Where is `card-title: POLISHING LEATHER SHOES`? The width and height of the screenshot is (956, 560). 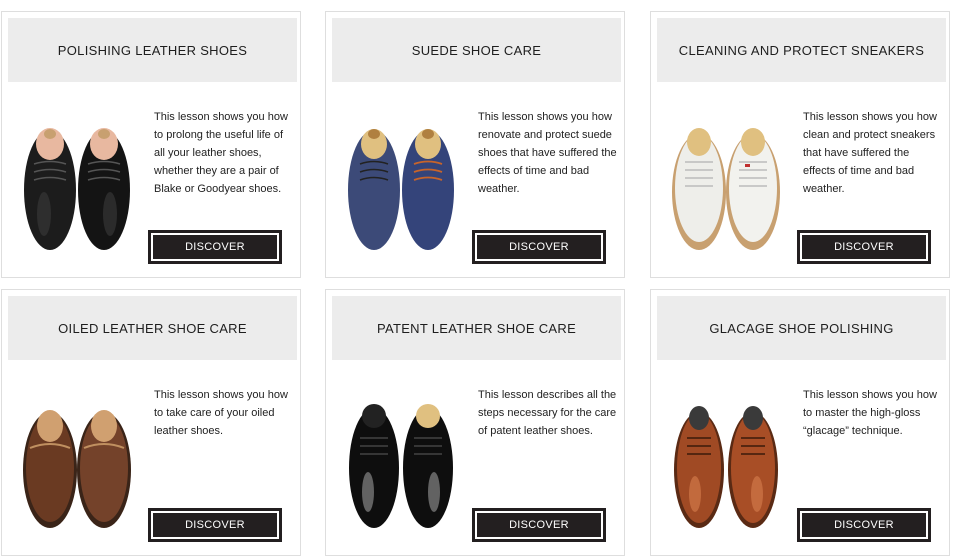
card-title: POLISHING LEATHER SHOES is located at coordinates (152, 50).